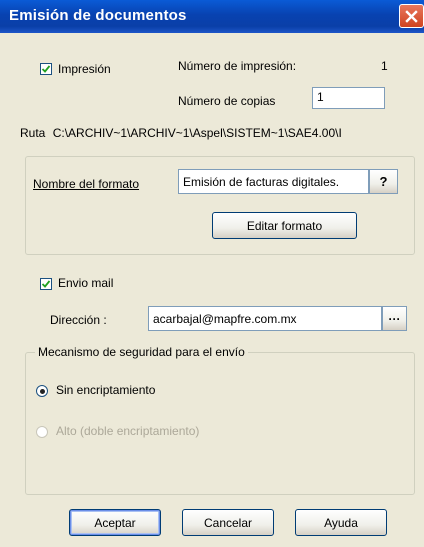 The width and height of the screenshot is (424, 547). I want to click on numero-impresion-label: Número de impresión:, so click(237, 66).